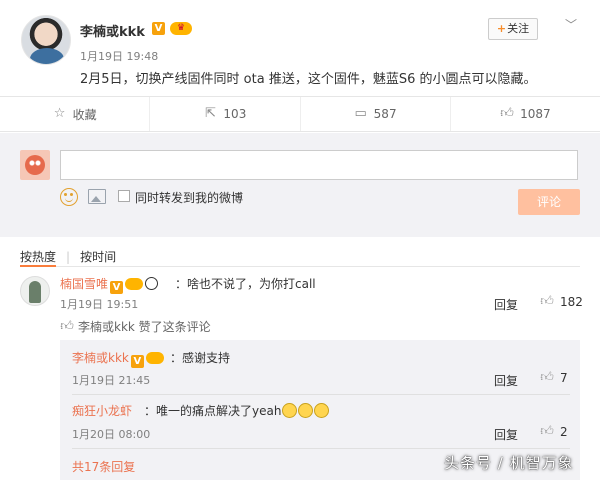 This screenshot has height=480, width=600. What do you see at coordinates (509, 463) in the screenshot?
I see `watermark: 头条号 / 机智万象` at bounding box center [509, 463].